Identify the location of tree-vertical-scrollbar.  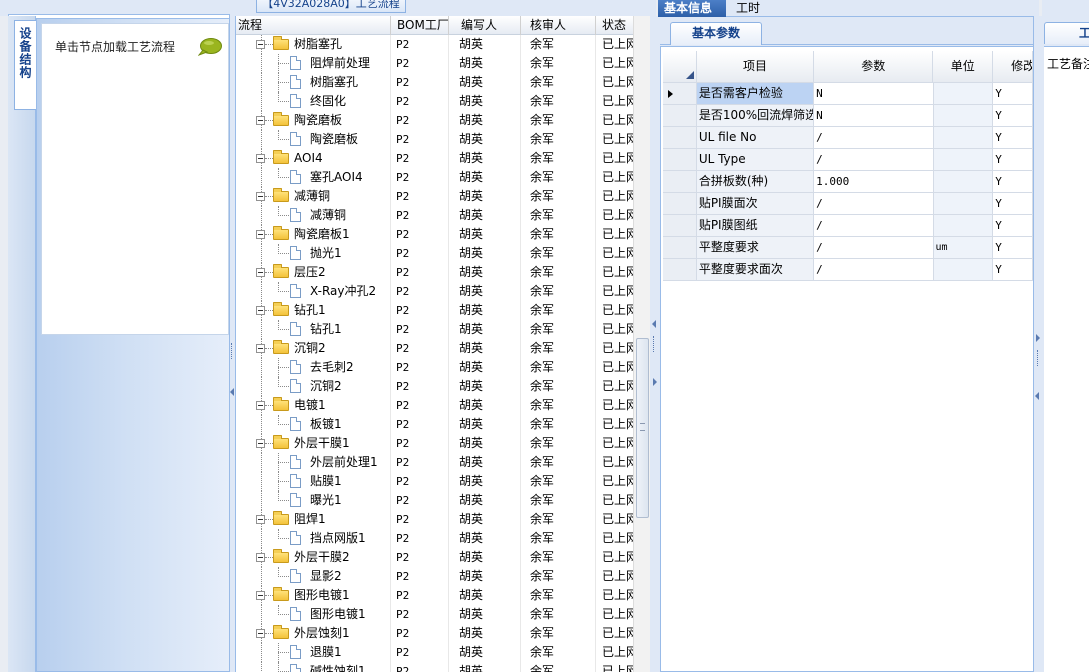
(641, 344).